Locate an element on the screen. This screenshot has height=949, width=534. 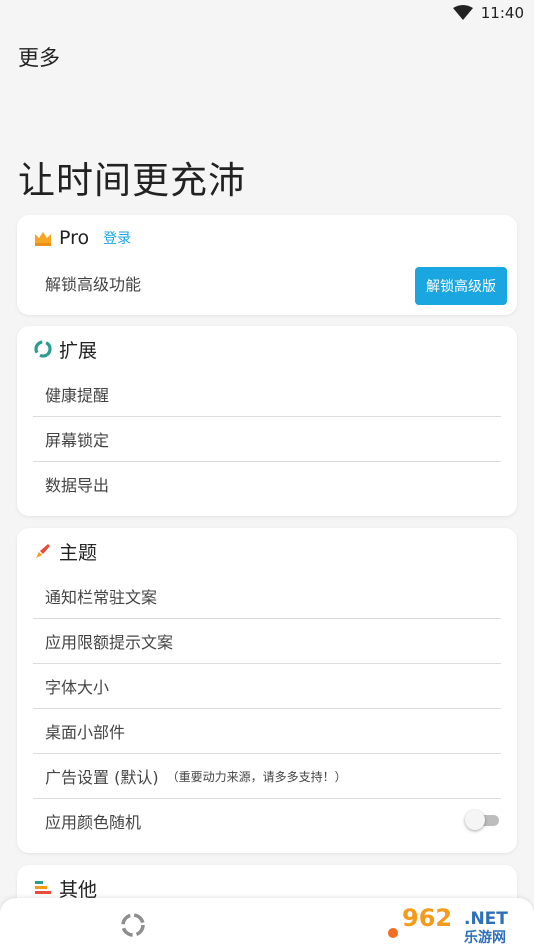
watermark-suffix: .NET is located at coordinates (486, 919).